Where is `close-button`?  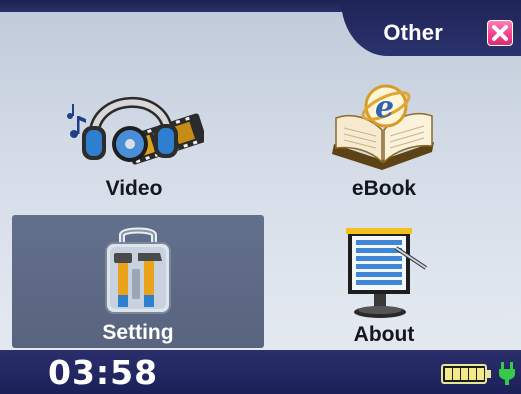 close-button is located at coordinates (500, 33).